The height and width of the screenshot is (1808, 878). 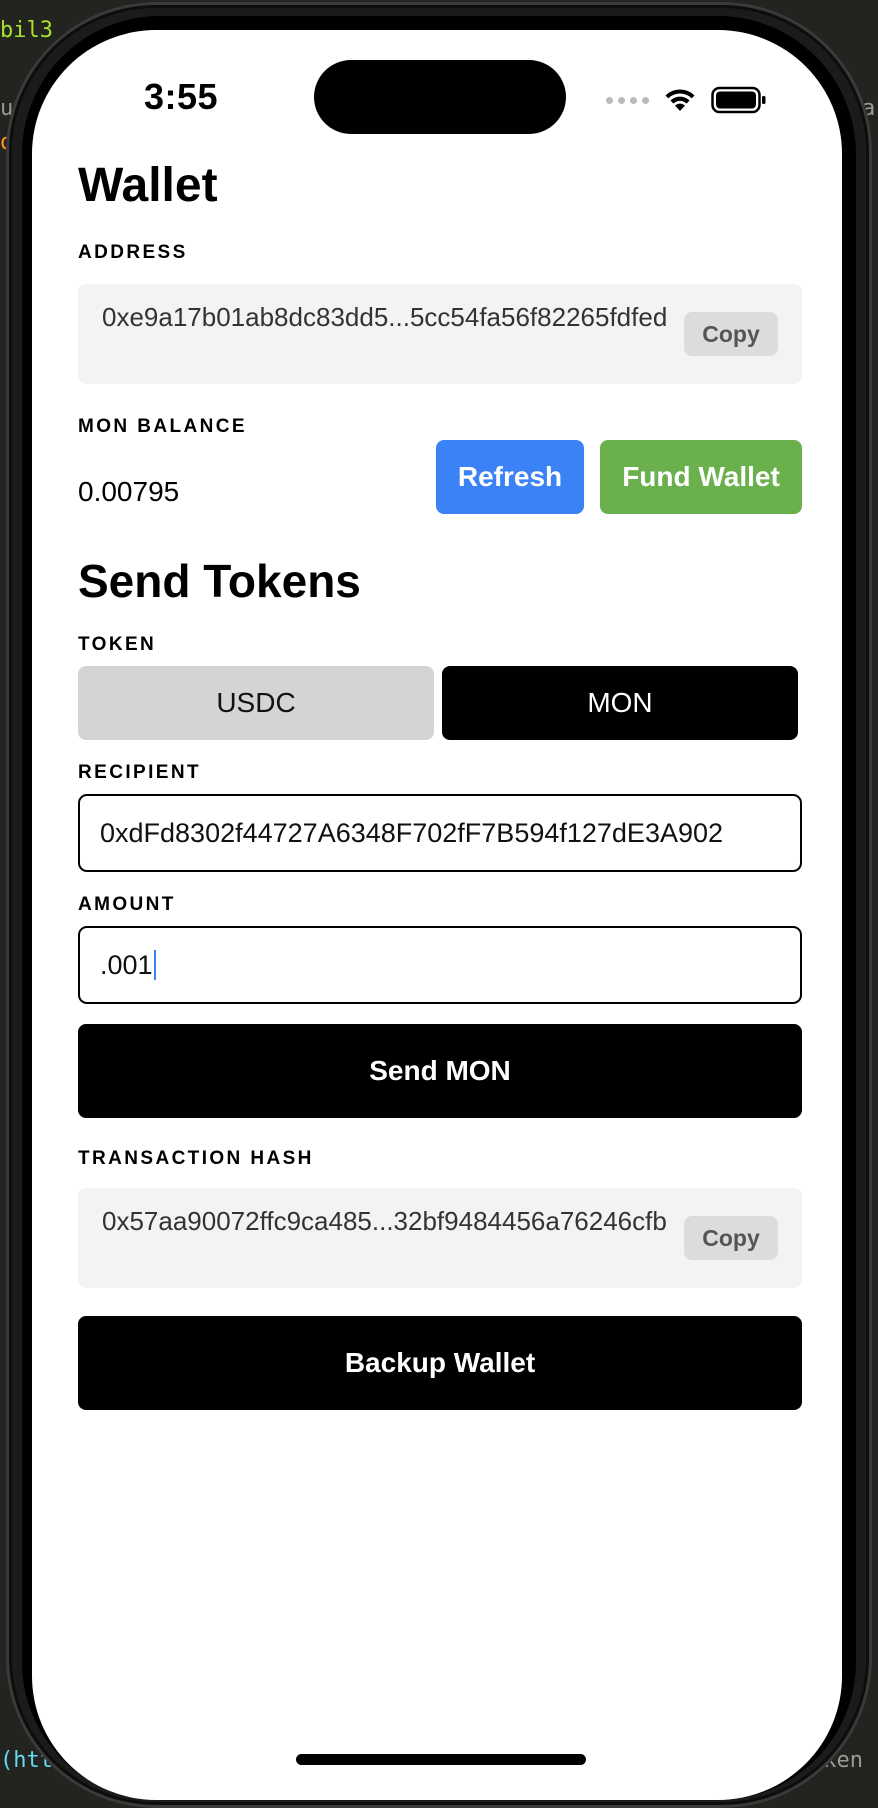 I want to click on page-title: Wallet, so click(x=148, y=185).